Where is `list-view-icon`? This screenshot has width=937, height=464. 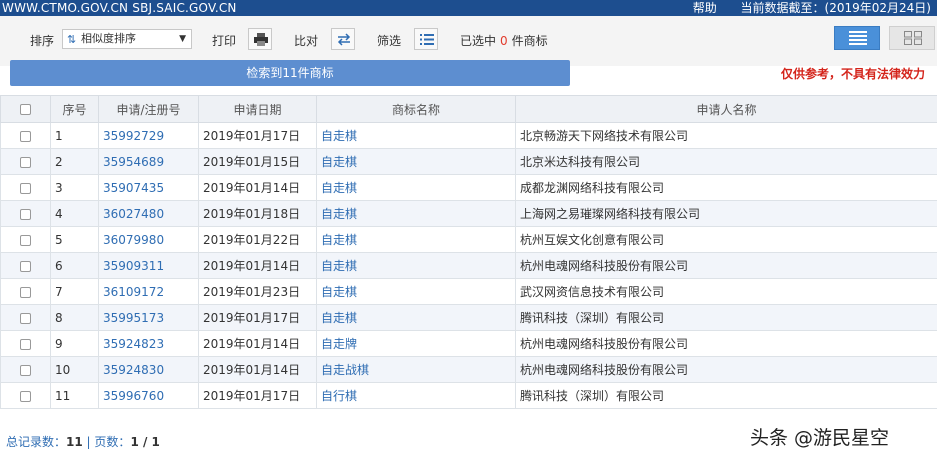
list-view-icon is located at coordinates (858, 38).